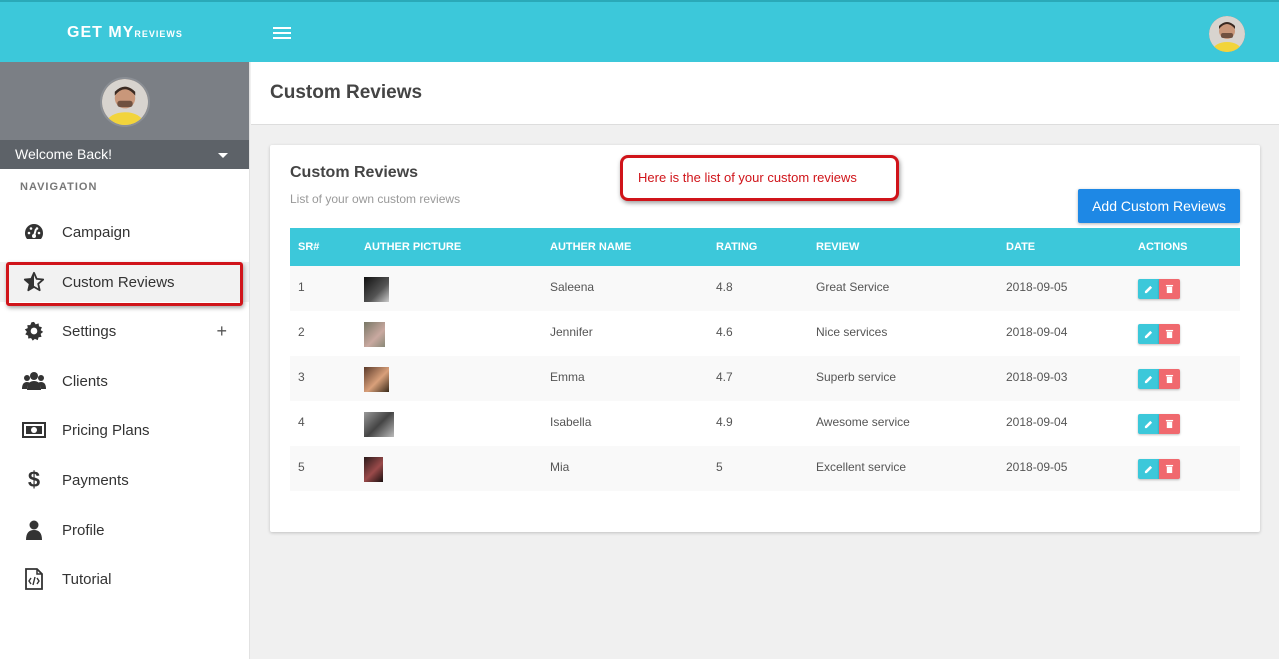 The image size is (1279, 659). I want to click on page-title: Custom Reviews, so click(346, 92).